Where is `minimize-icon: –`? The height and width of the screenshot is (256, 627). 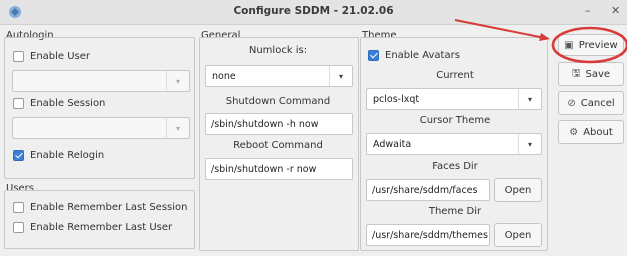 minimize-icon: – is located at coordinates (588, 10).